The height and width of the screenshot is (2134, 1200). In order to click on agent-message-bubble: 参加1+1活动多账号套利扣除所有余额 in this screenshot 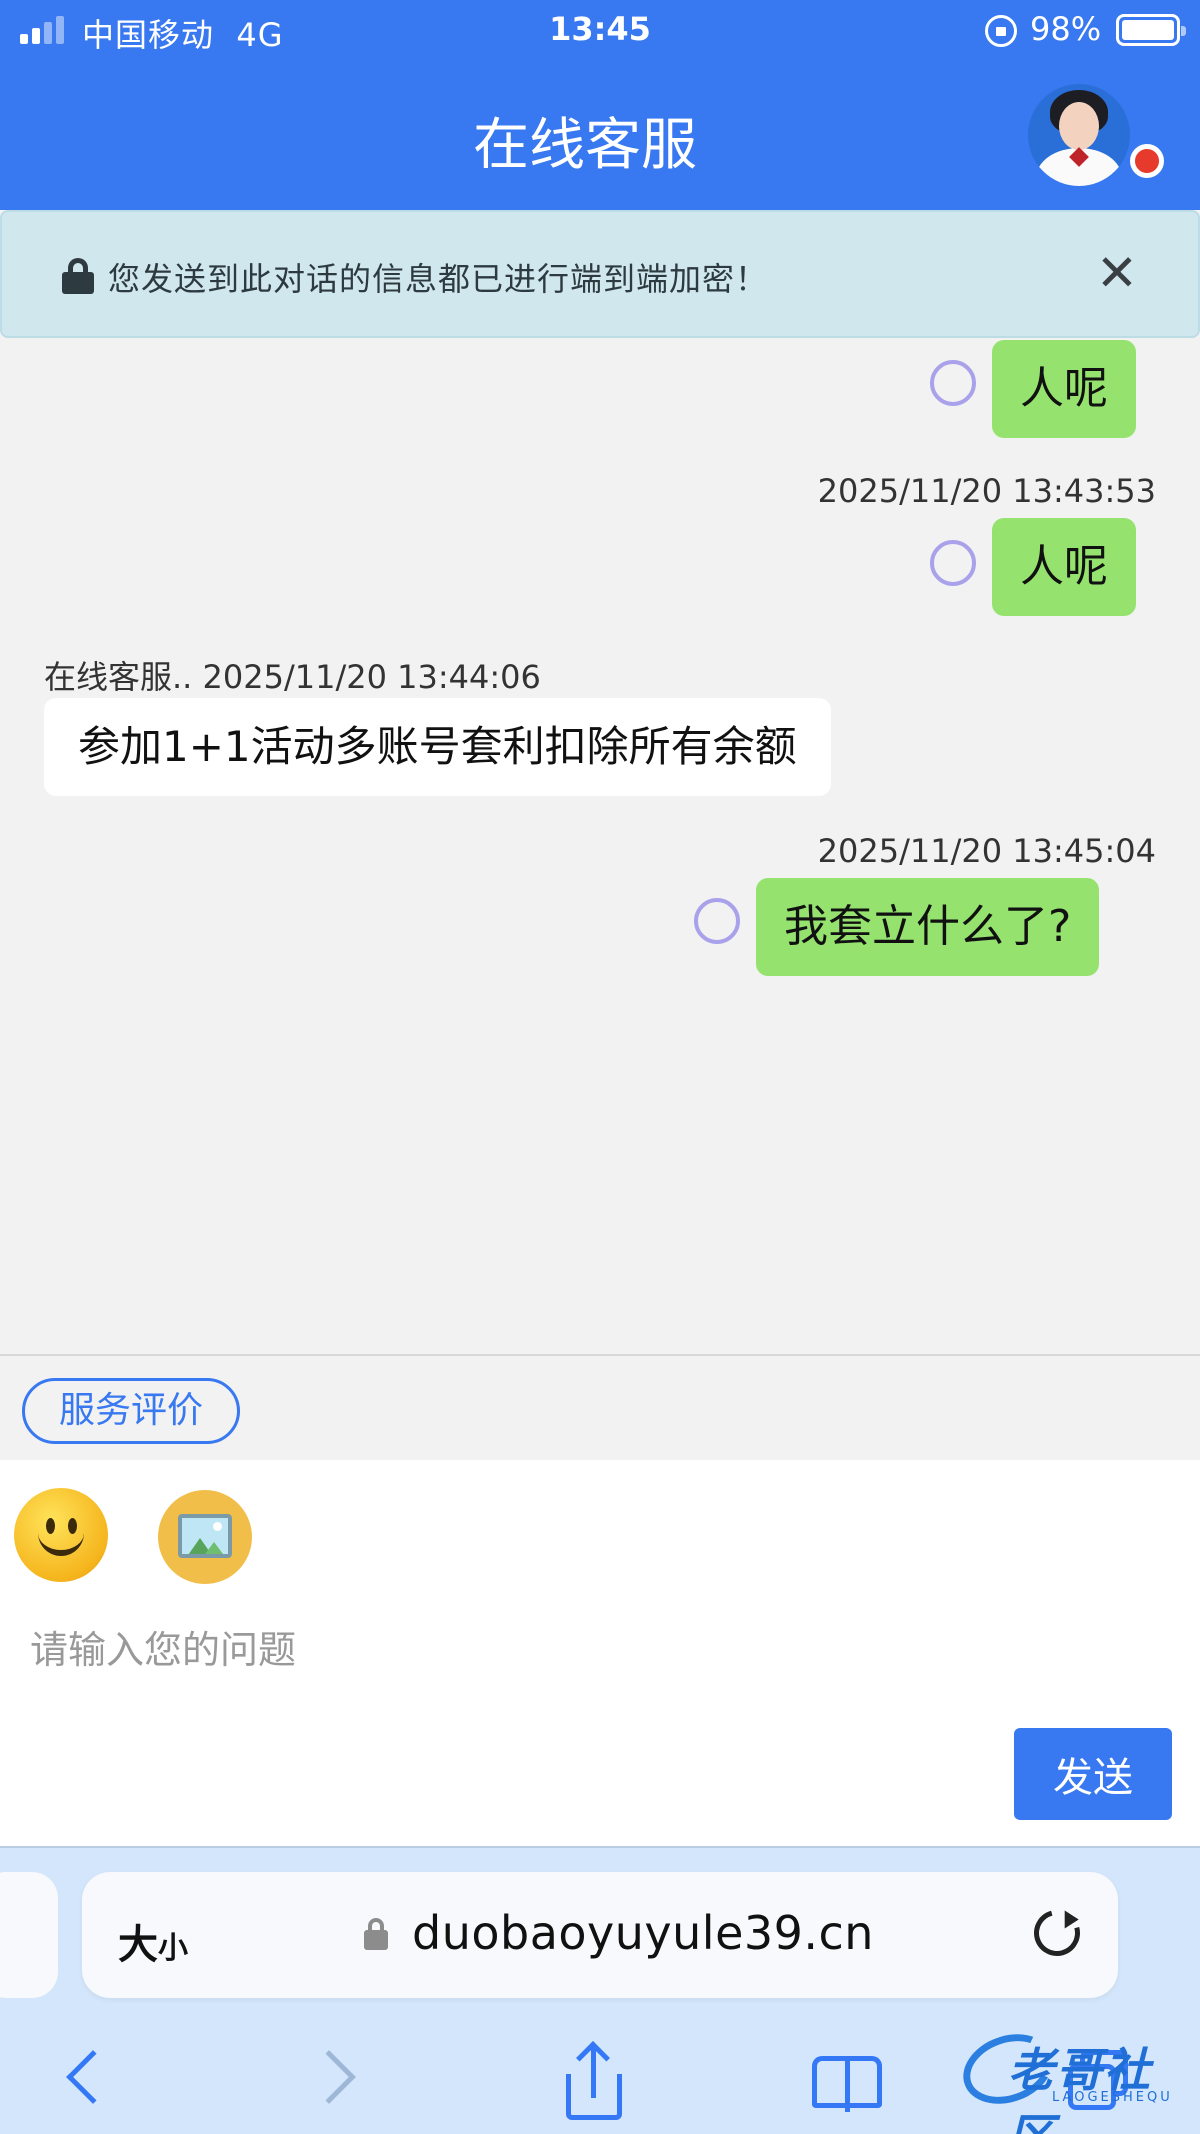, I will do `click(437, 747)`.